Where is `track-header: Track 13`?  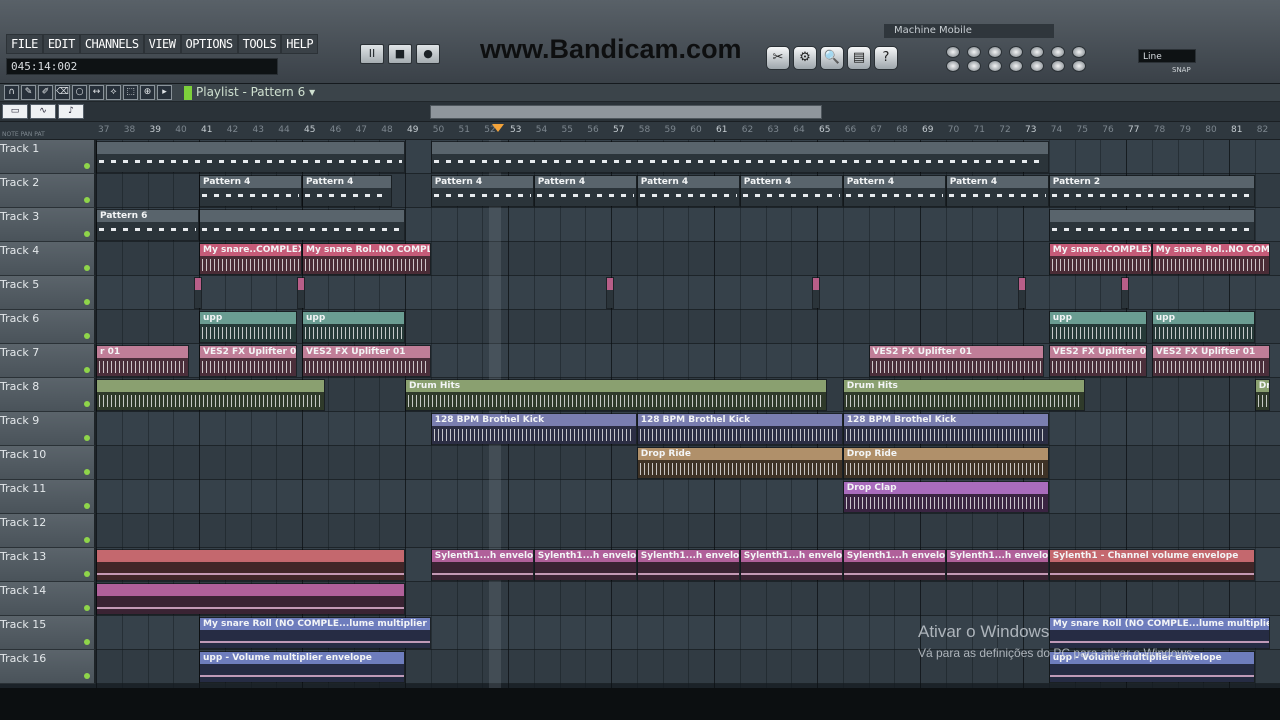
track-header: Track 13 is located at coordinates (48, 565).